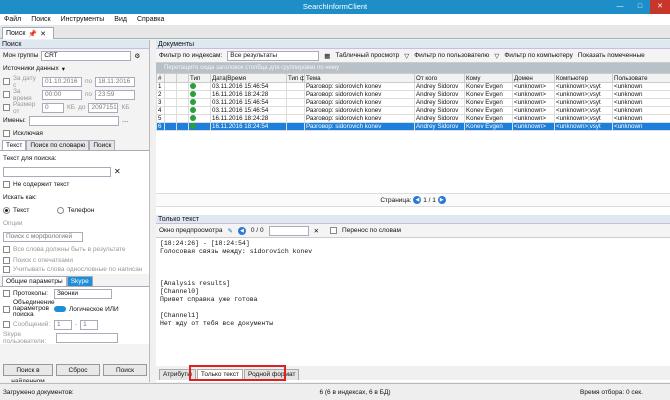 The height and width of the screenshot is (400, 670). Describe the element at coordinates (115, 81) in the screenshot. I see `date-to-input: 18.11.2016` at that location.